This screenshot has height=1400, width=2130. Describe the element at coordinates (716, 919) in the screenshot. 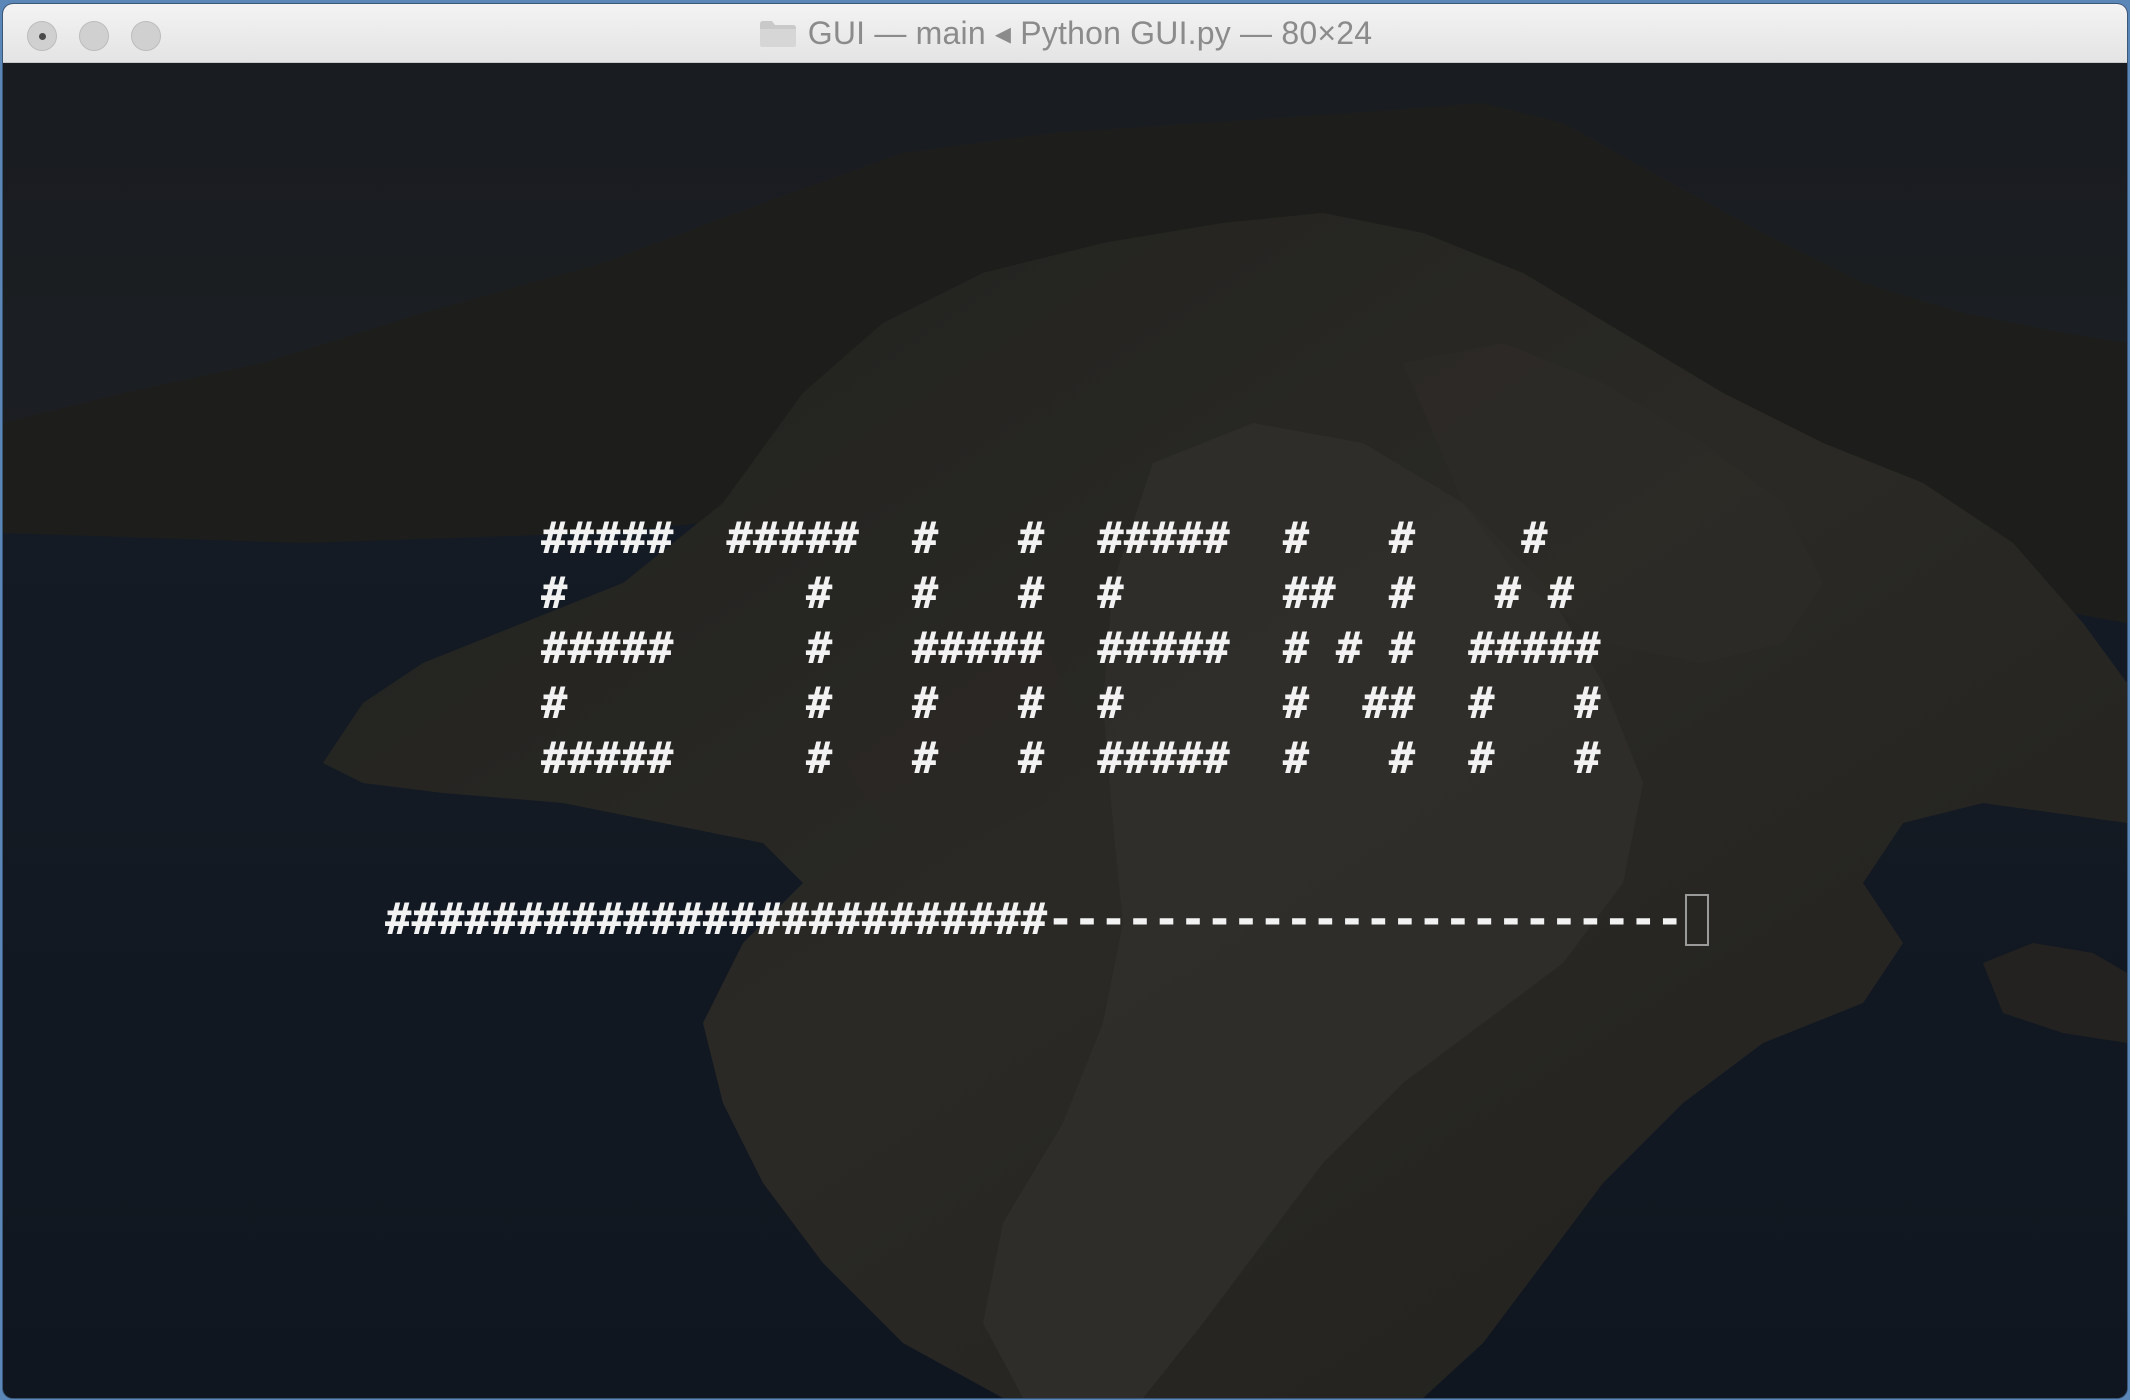

I see `progress-filled: #########################` at that location.